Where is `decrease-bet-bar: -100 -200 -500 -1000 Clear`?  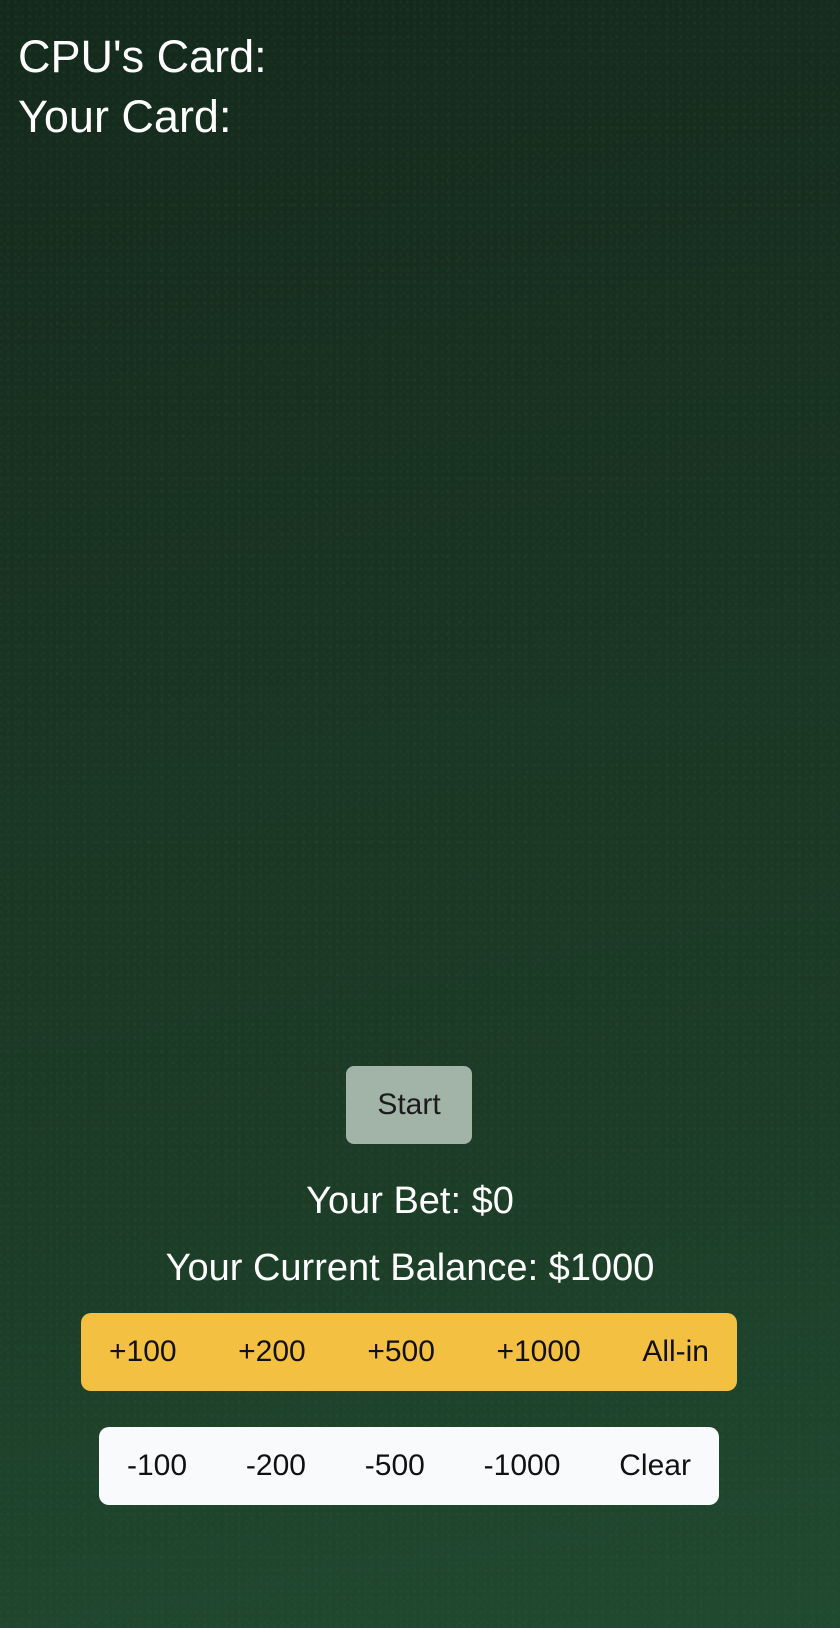 decrease-bet-bar: -100 -200 -500 -1000 Clear is located at coordinates (409, 1466).